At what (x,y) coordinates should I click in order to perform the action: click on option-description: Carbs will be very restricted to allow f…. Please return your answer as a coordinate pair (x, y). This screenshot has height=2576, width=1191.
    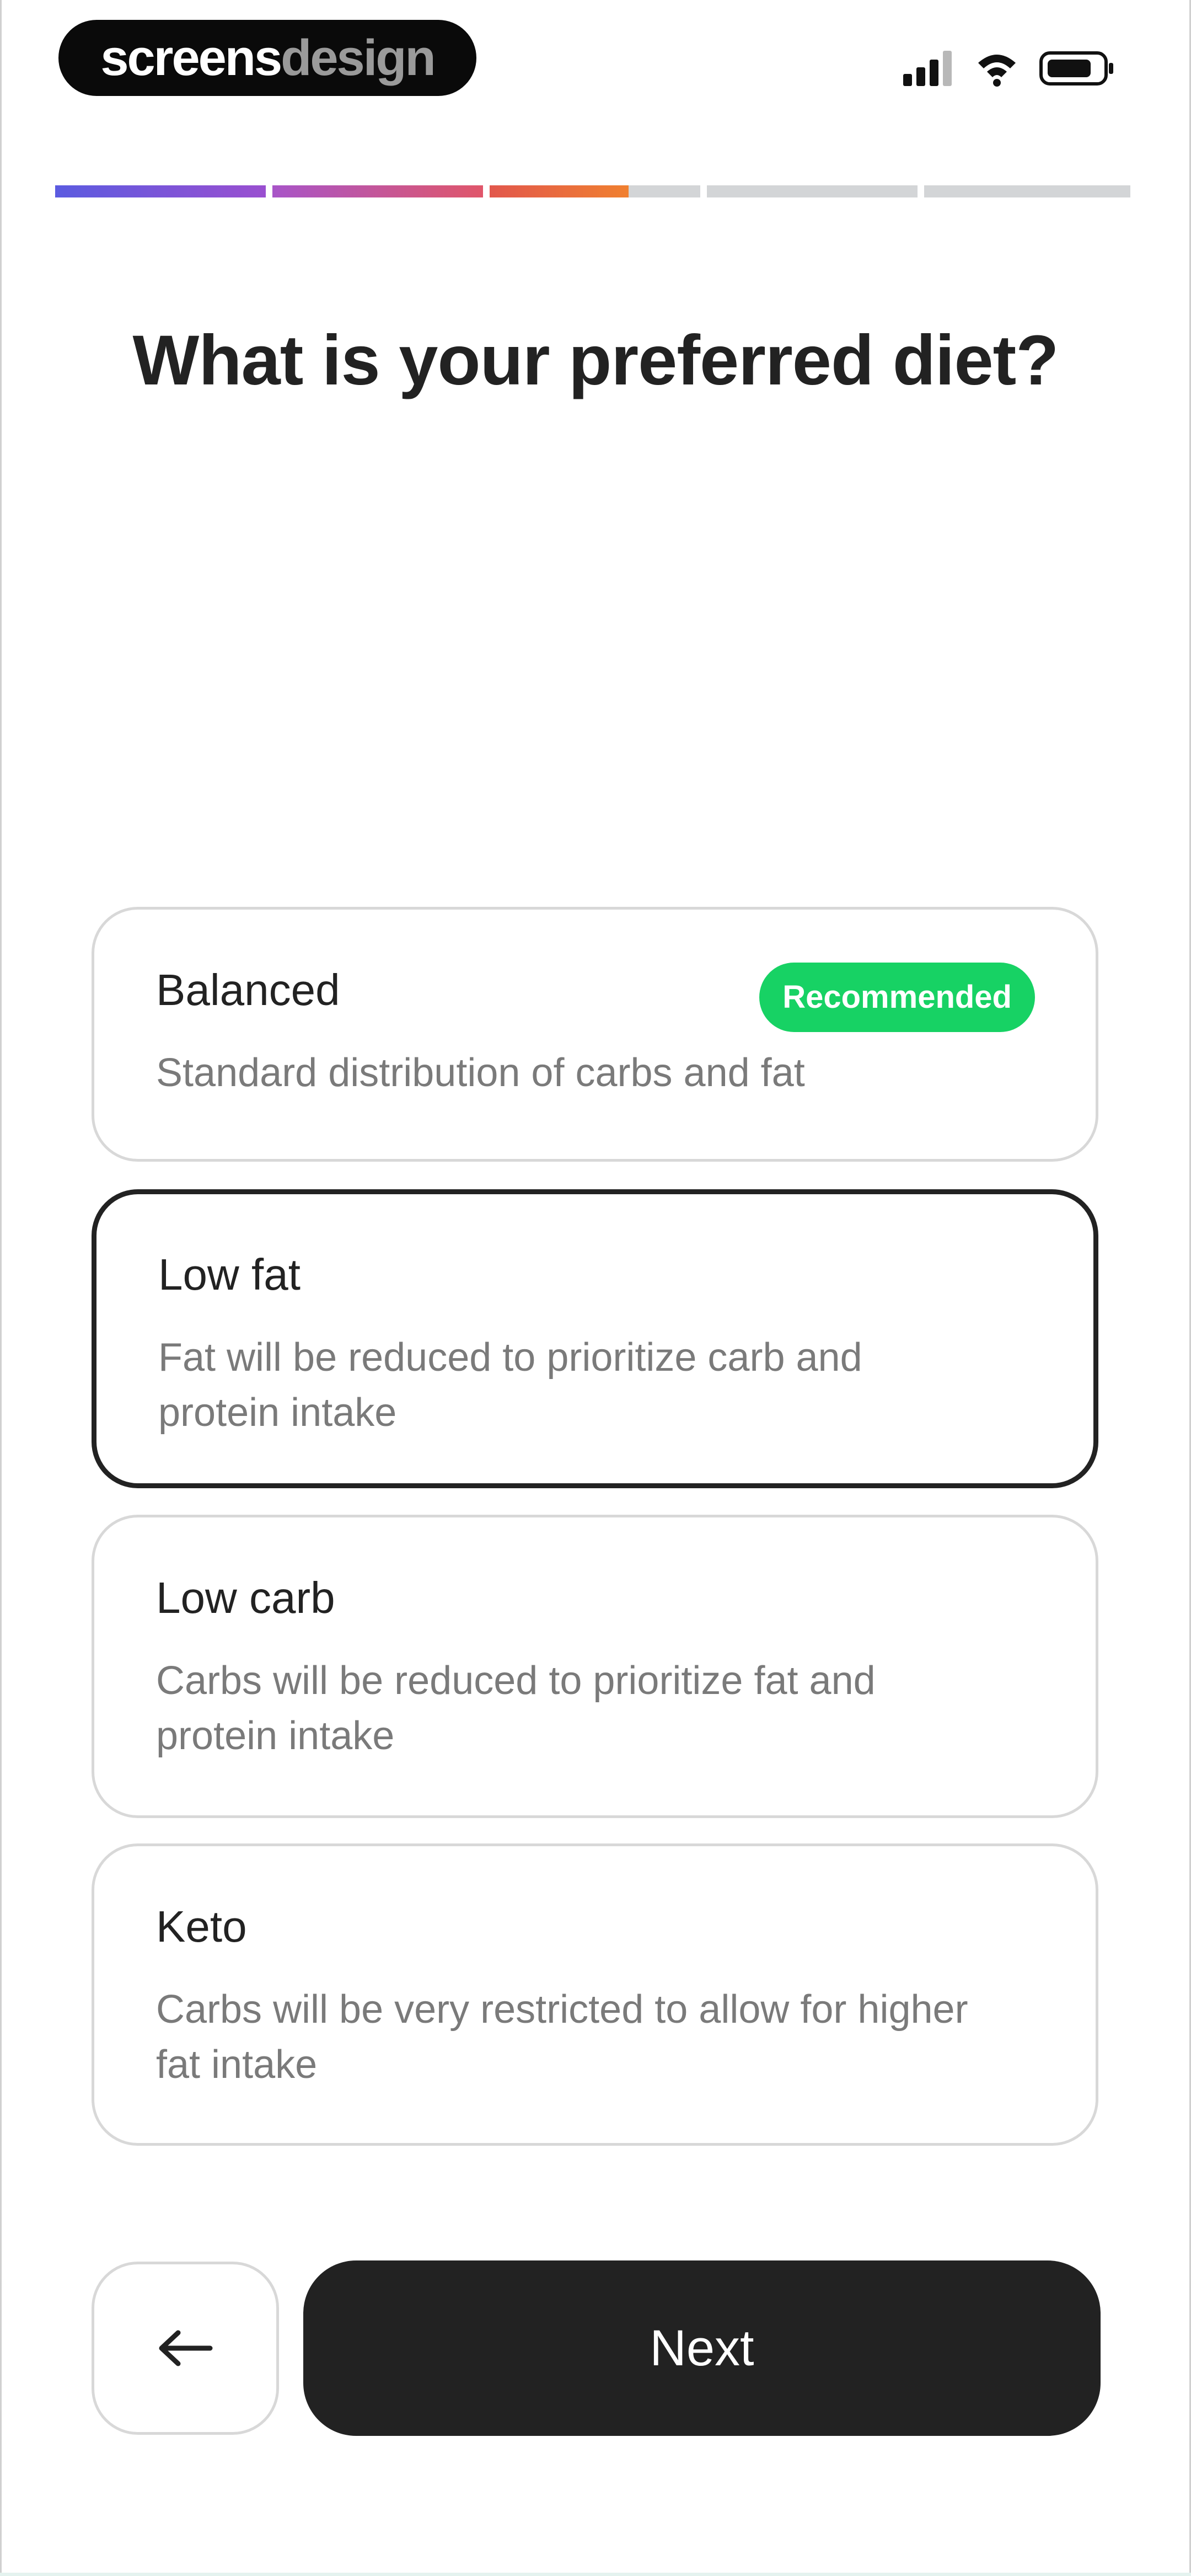
    Looking at the image, I should click on (562, 2037).